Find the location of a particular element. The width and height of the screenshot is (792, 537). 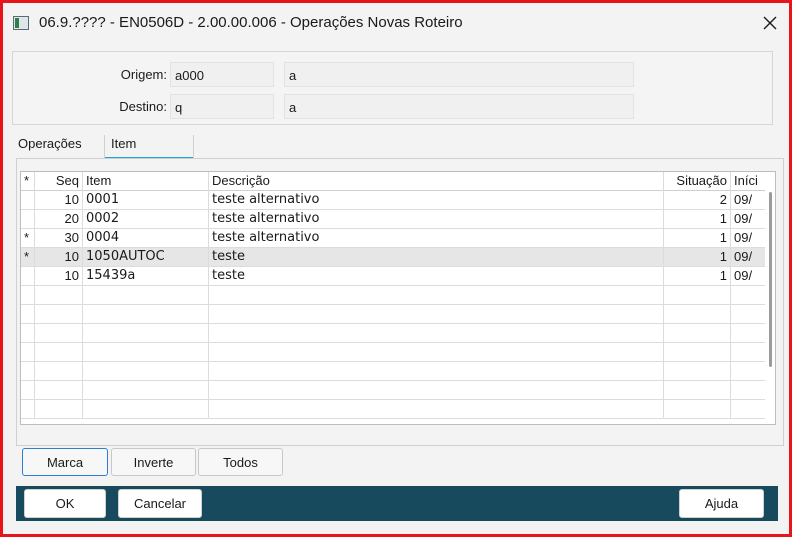

col-header-inicio: Iníci is located at coordinates (748, 181).